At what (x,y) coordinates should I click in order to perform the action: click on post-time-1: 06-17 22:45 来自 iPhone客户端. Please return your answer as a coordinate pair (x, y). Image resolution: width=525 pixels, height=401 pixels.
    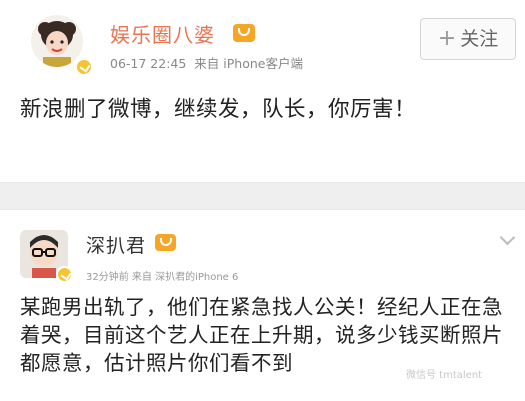
    Looking at the image, I should click on (206, 62).